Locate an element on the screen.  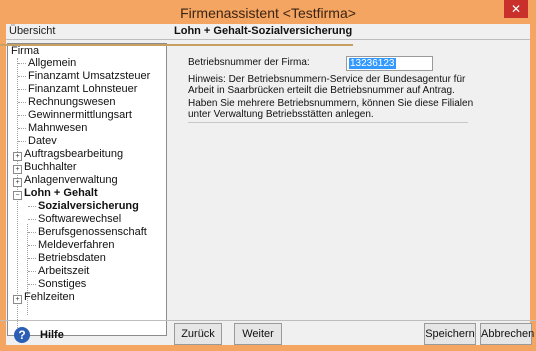
cancel-button: Abbrechen is located at coordinates (507, 334).